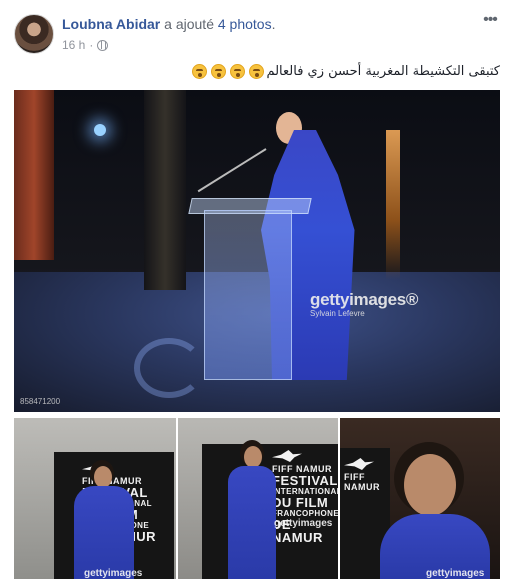 This screenshot has height=579, width=512. What do you see at coordinates (273, 24) in the screenshot?
I see `action-suffix: .` at bounding box center [273, 24].